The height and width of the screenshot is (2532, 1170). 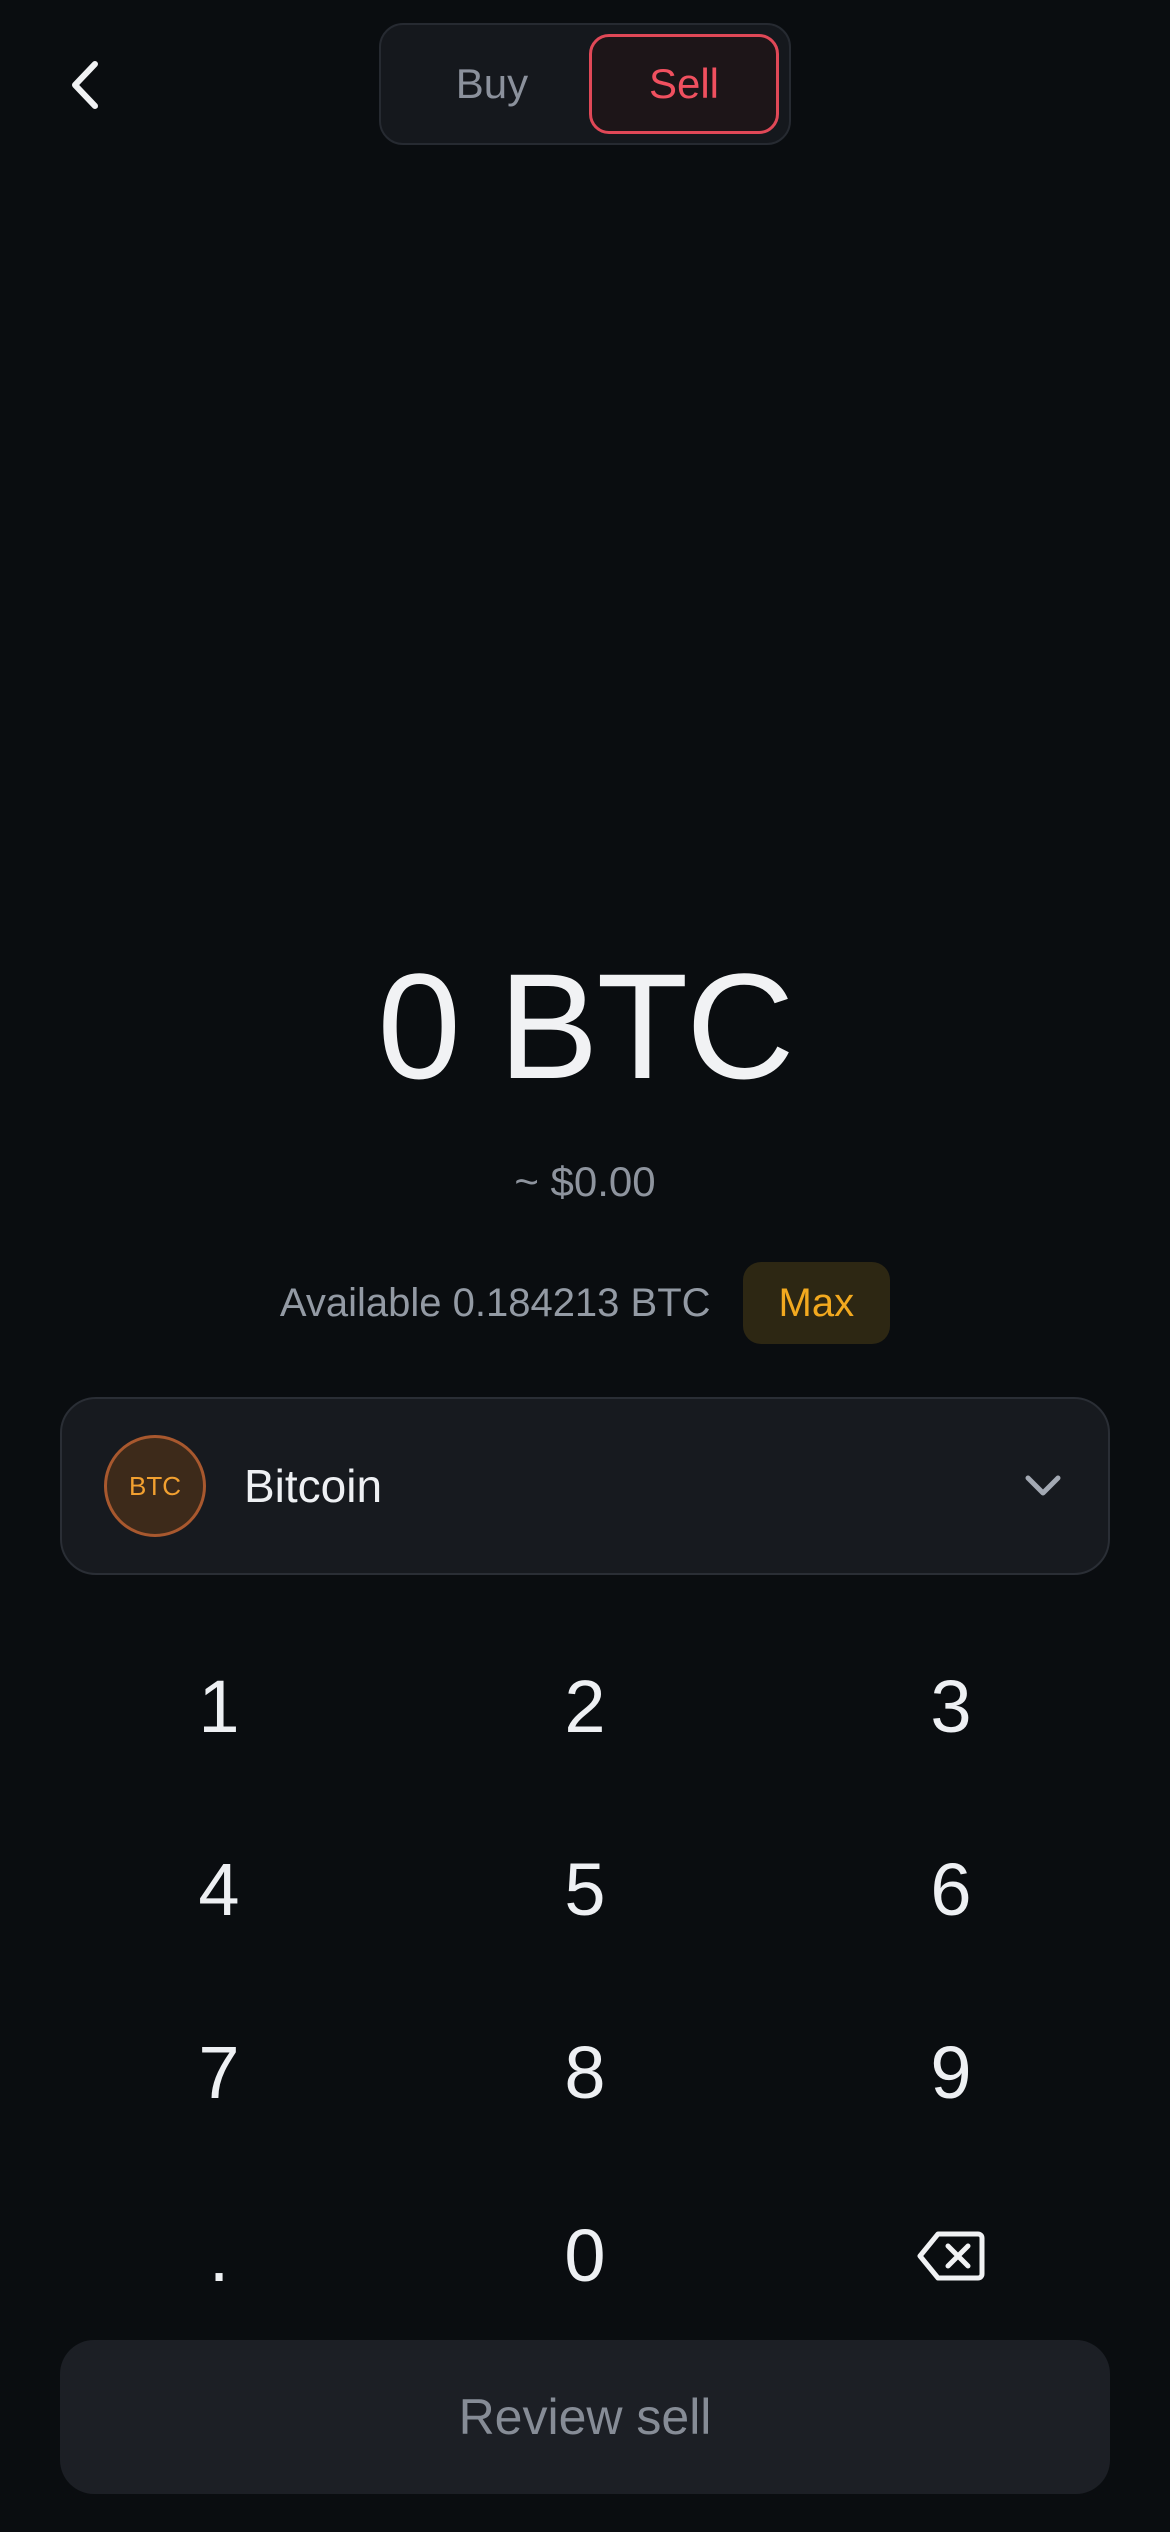 What do you see at coordinates (683, 84) in the screenshot?
I see `tab-sell: Sell` at bounding box center [683, 84].